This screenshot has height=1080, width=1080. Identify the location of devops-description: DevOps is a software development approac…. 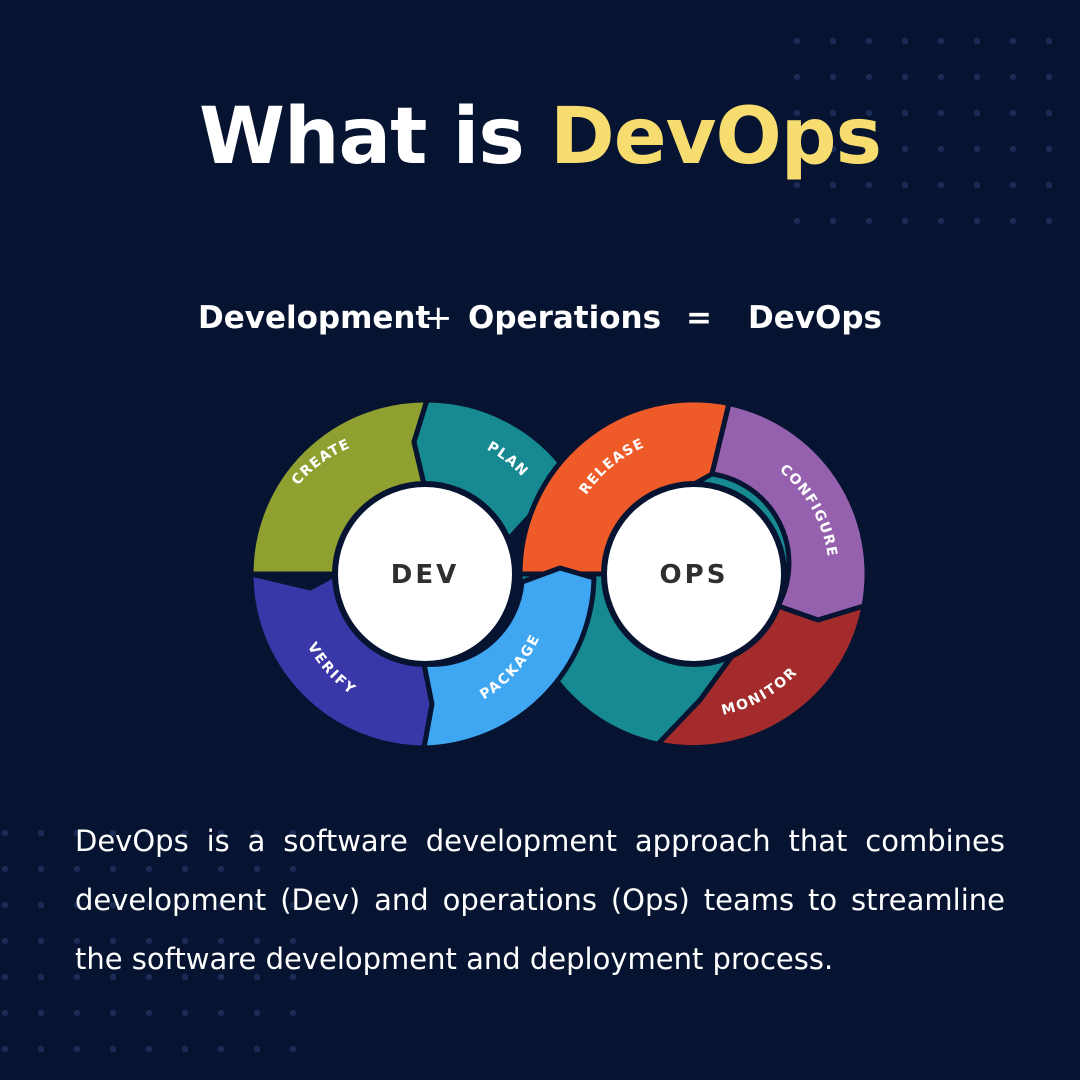
(540, 900).